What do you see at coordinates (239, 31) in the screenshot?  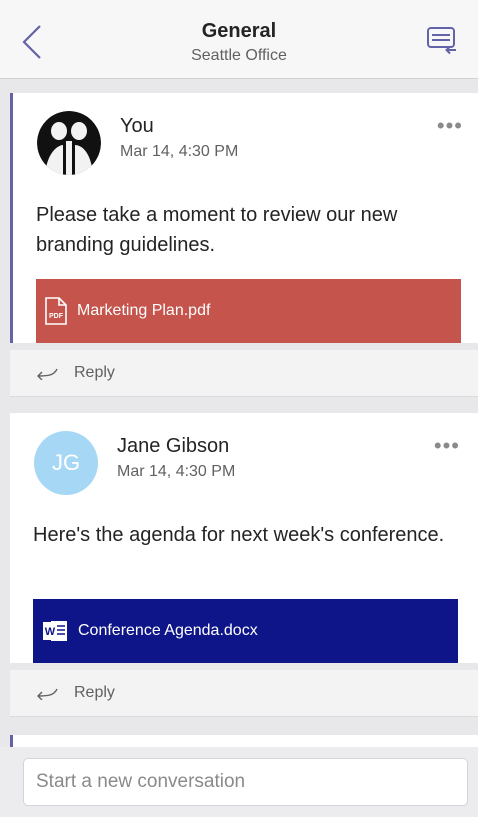 I see `channel-title: General` at bounding box center [239, 31].